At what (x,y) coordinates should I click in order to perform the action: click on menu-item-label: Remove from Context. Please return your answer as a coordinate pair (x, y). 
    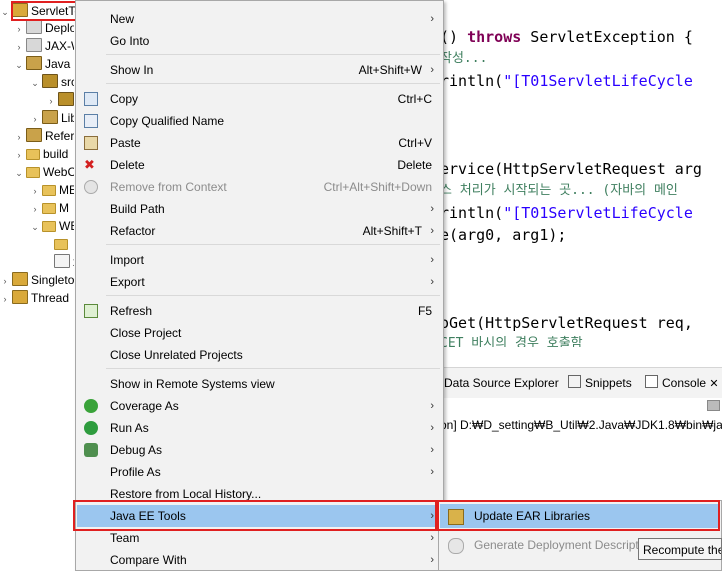
    Looking at the image, I should click on (168, 187).